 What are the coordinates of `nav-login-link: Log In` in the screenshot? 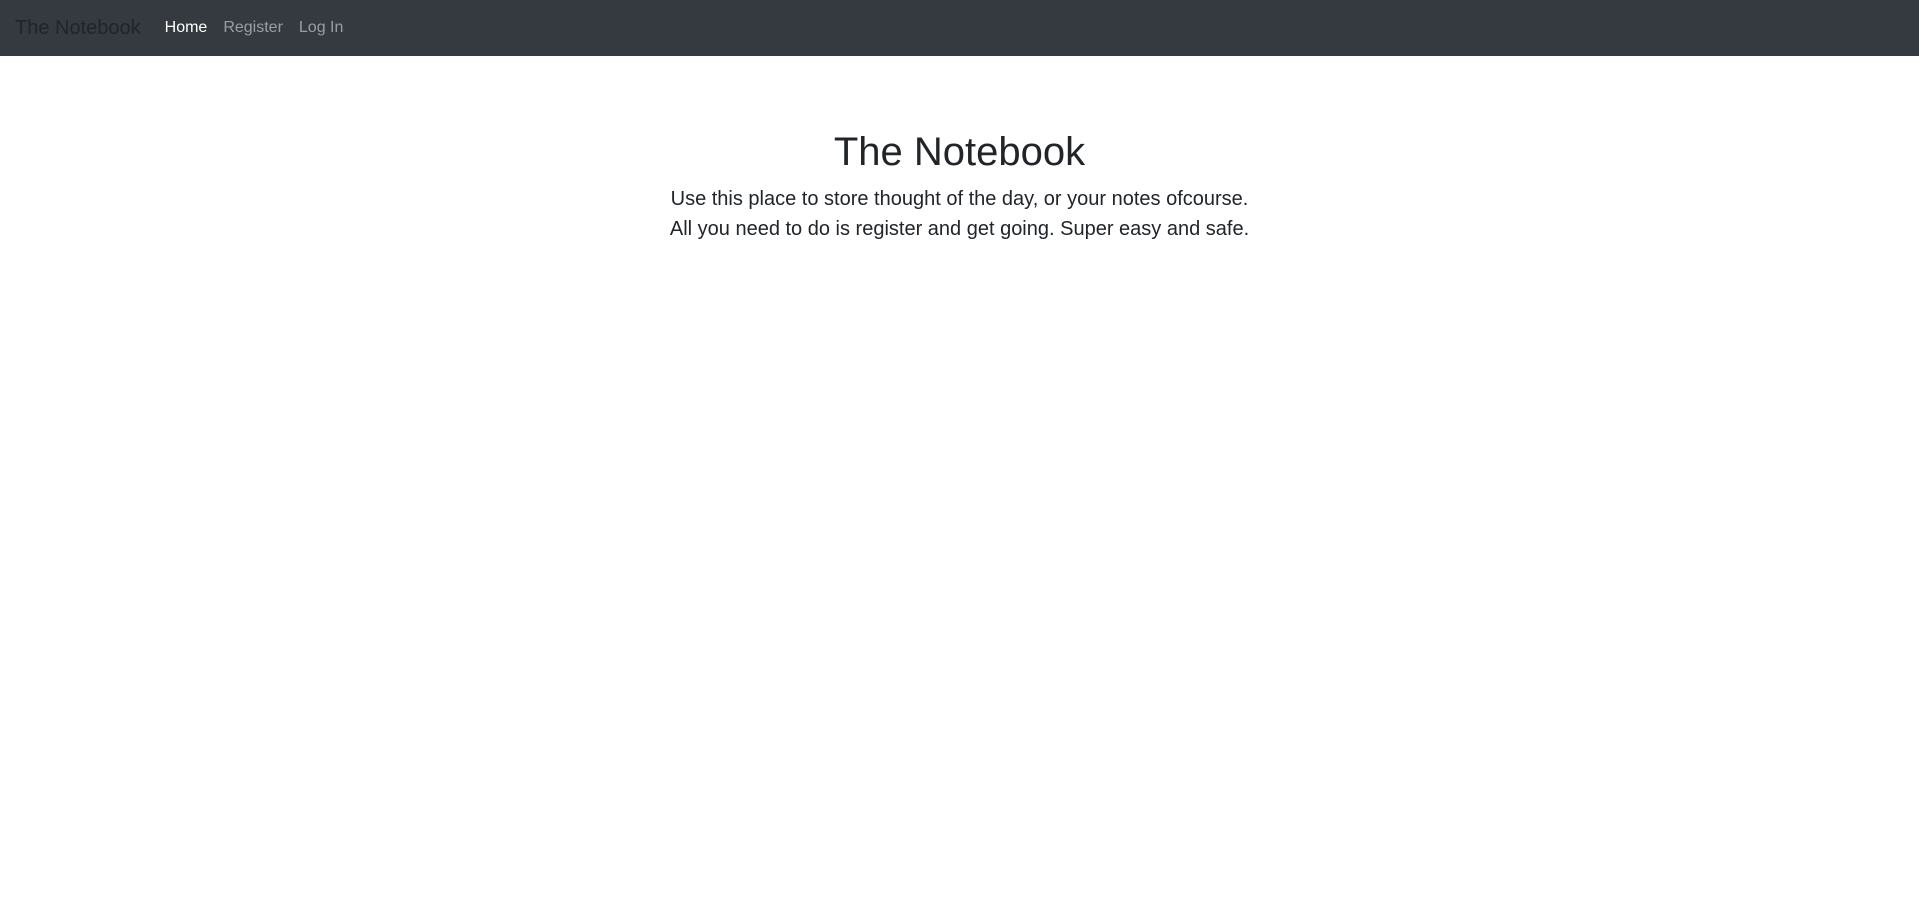 It's located at (321, 28).